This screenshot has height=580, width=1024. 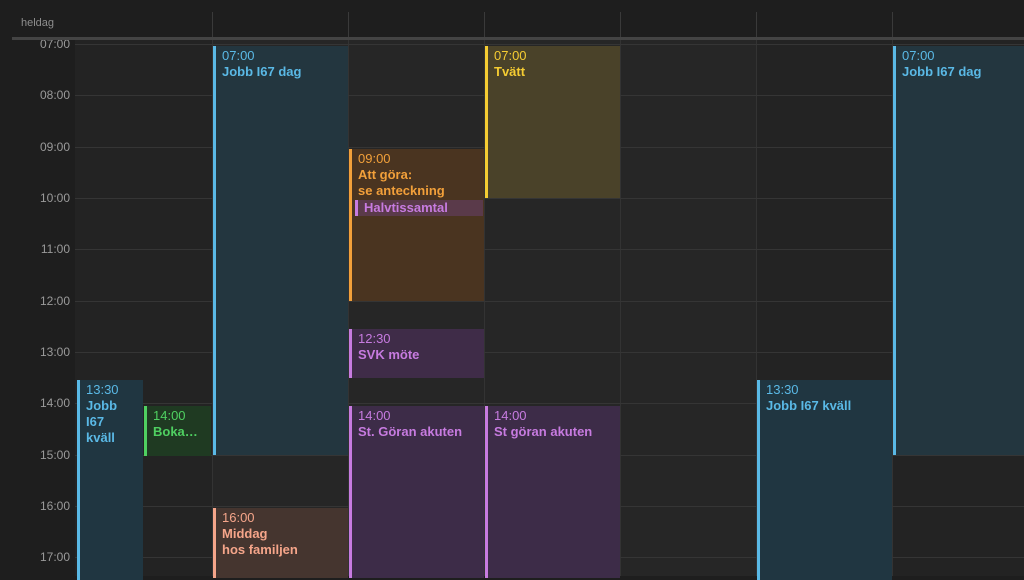 I want to click on event-title: Halvtissamtal, so click(x=406, y=207).